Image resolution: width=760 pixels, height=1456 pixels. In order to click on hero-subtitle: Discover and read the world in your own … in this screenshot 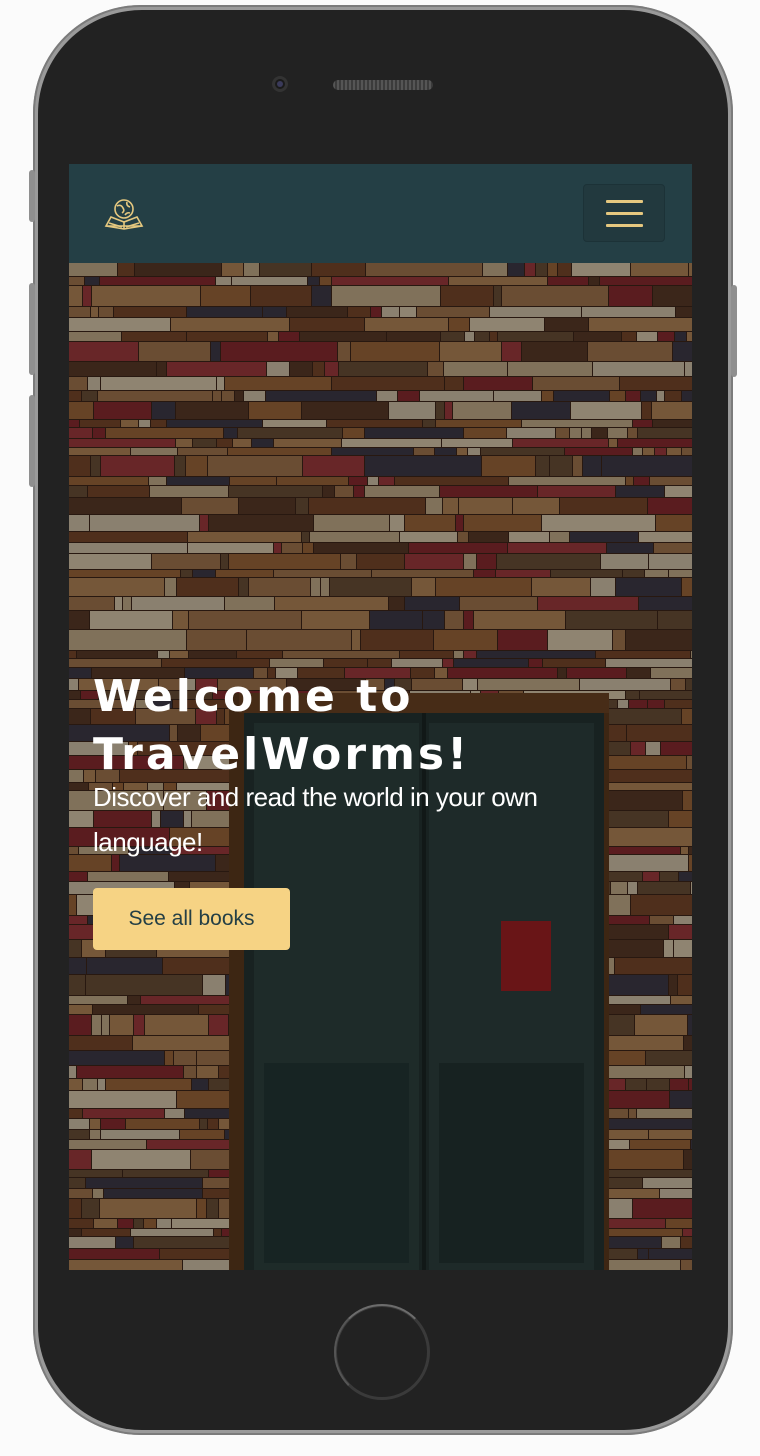, I will do `click(315, 819)`.